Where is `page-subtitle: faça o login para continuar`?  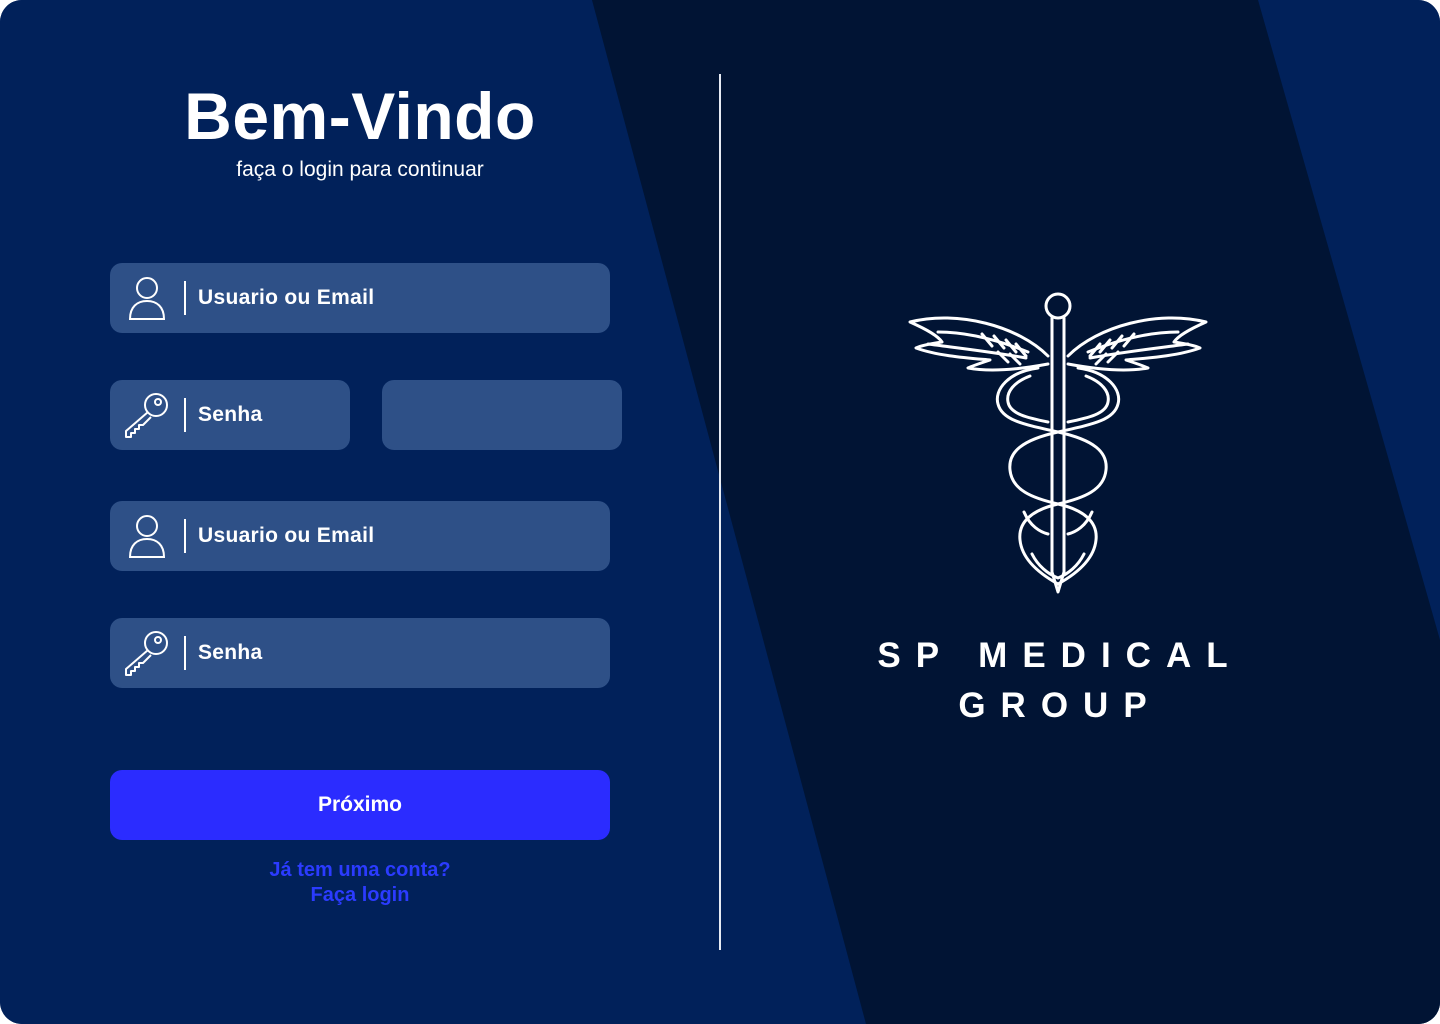
page-subtitle: faça o login para continuar is located at coordinates (360, 169).